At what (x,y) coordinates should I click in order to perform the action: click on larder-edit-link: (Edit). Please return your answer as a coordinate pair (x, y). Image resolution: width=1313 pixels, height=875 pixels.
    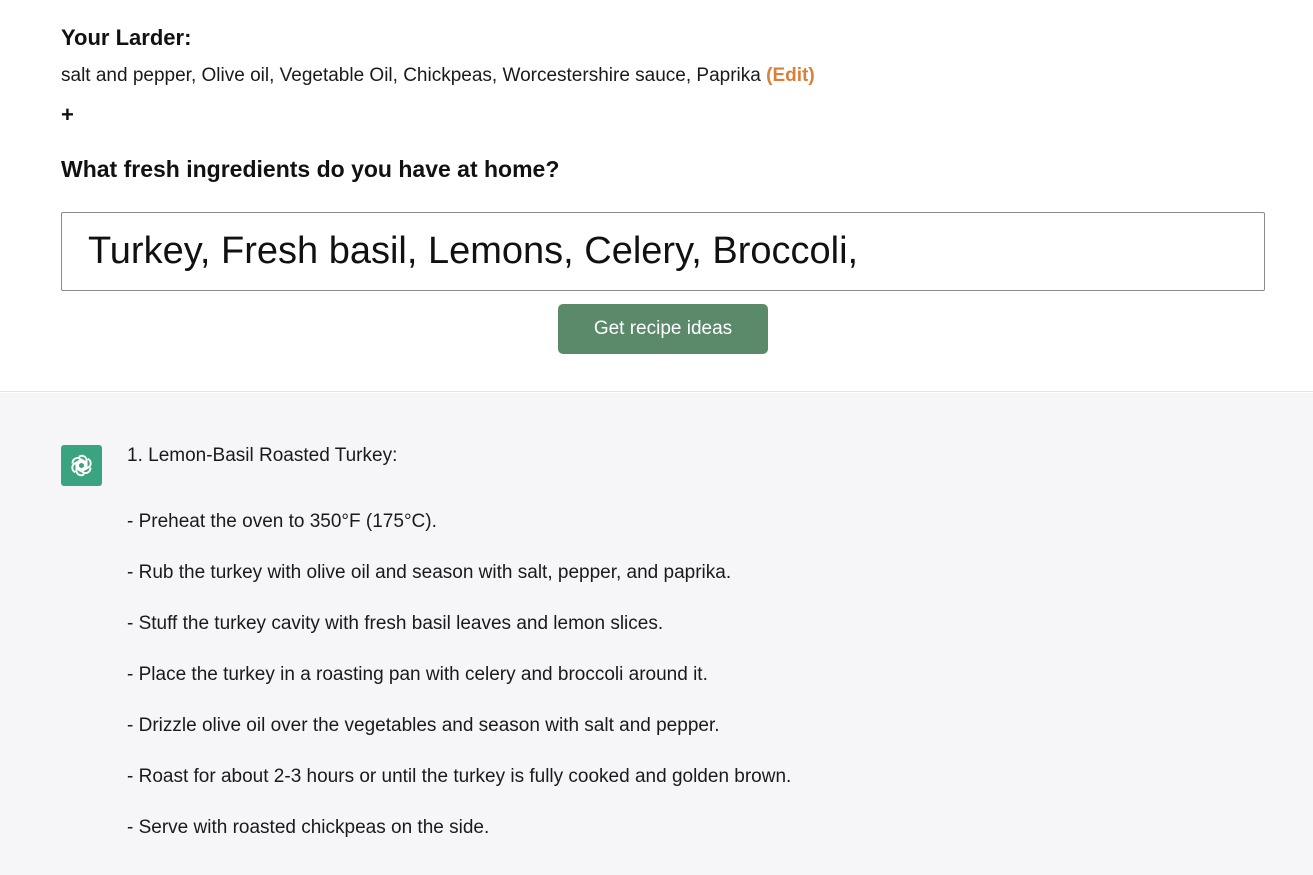
    Looking at the image, I should click on (790, 75).